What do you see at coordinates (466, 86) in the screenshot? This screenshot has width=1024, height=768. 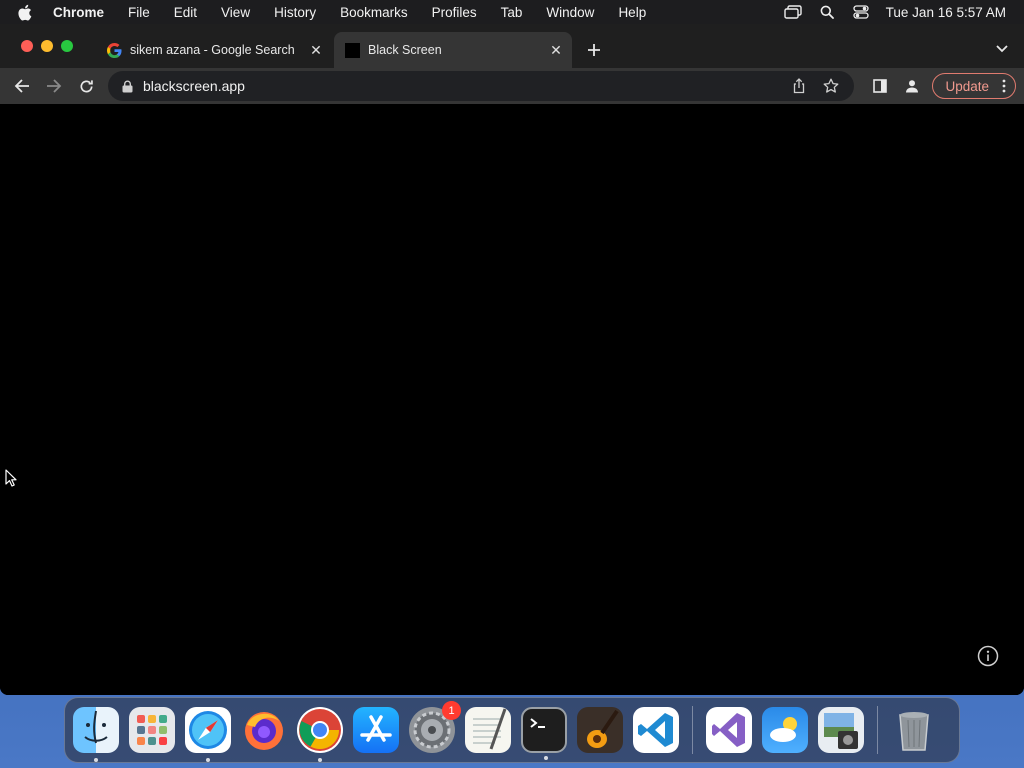 I see `url-text: blackscreen.app` at bounding box center [466, 86].